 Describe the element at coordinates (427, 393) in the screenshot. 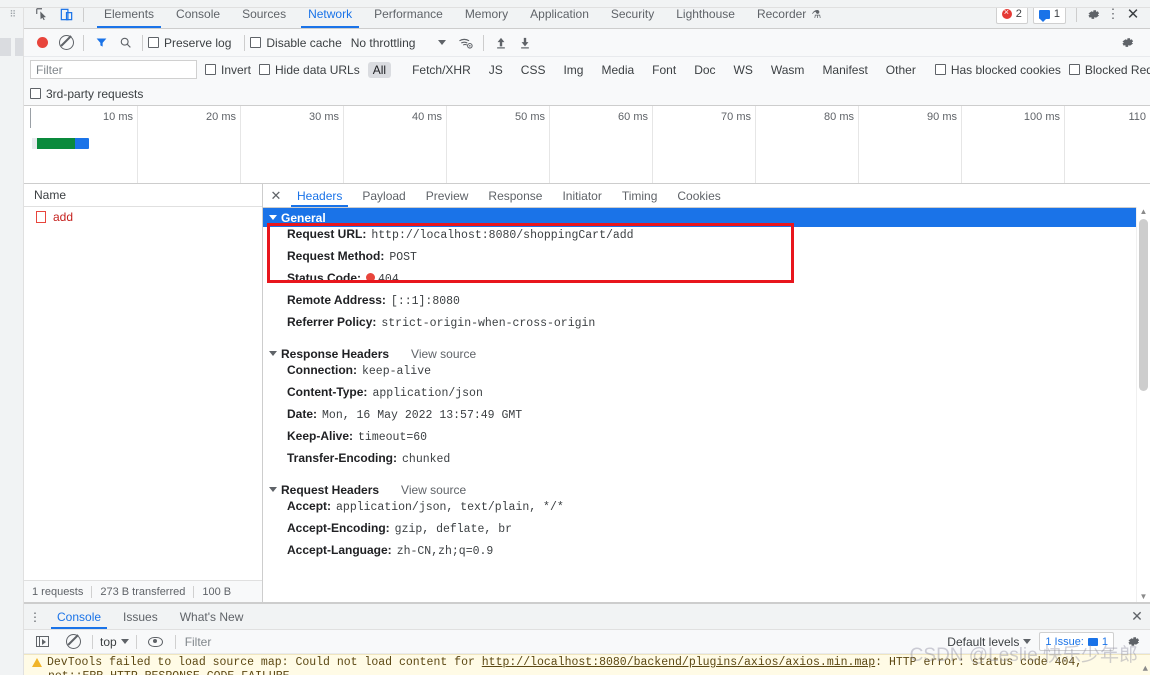

I see `row-value: application/json` at that location.